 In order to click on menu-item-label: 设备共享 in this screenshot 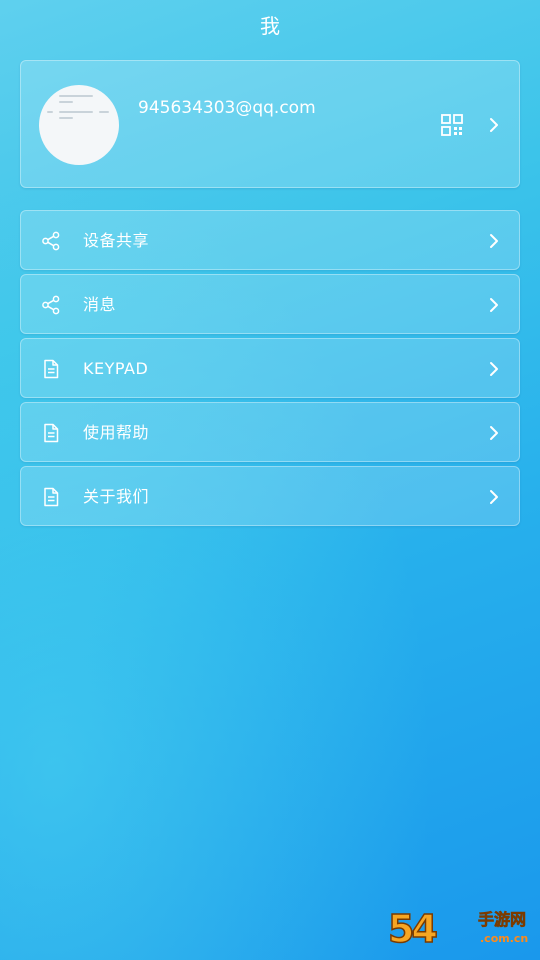, I will do `click(116, 240)`.